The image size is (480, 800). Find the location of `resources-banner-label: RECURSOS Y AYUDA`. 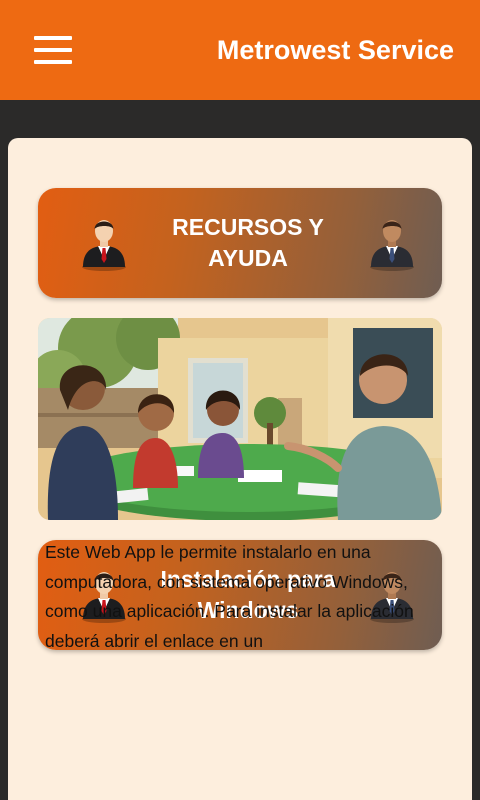

resources-banner-label: RECURSOS Y AYUDA is located at coordinates (248, 242).